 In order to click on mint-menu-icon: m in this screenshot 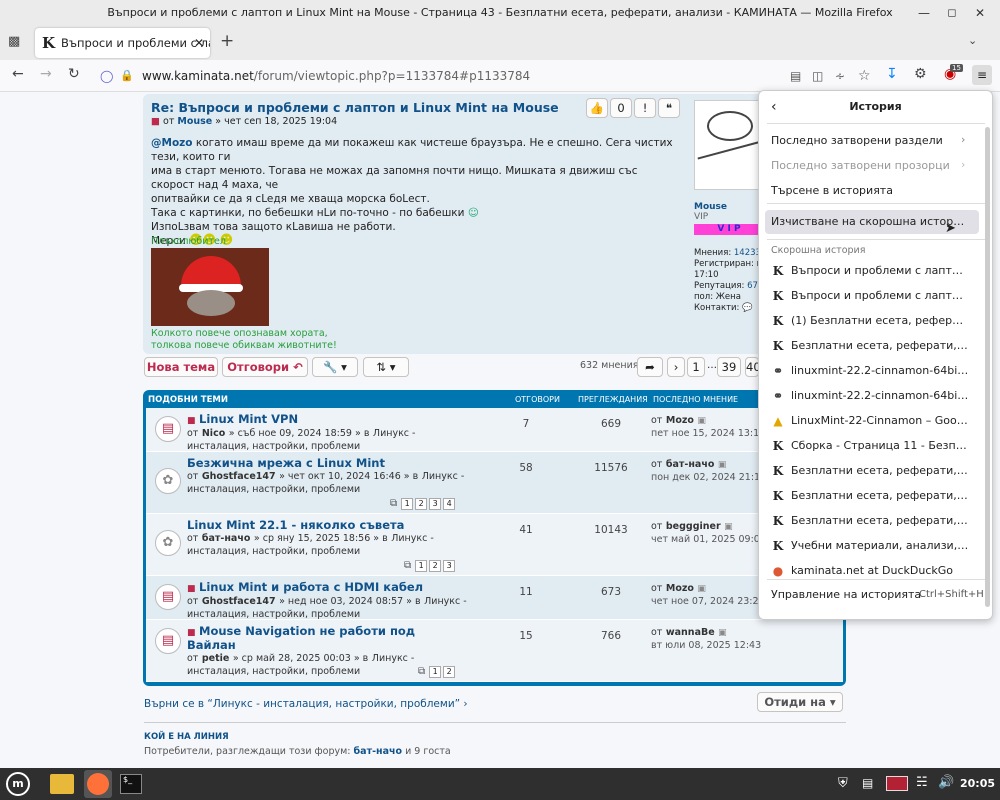, I will do `click(18, 784)`.